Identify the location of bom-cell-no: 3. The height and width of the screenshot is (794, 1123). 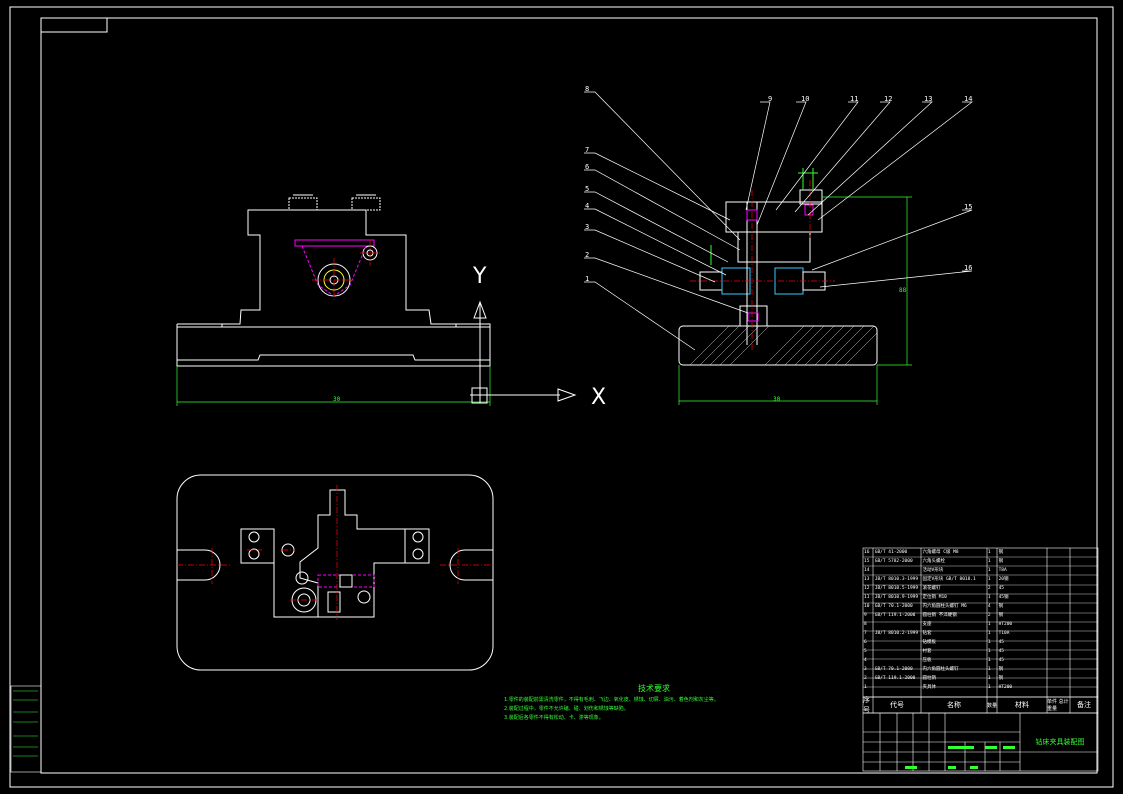
(865, 669).